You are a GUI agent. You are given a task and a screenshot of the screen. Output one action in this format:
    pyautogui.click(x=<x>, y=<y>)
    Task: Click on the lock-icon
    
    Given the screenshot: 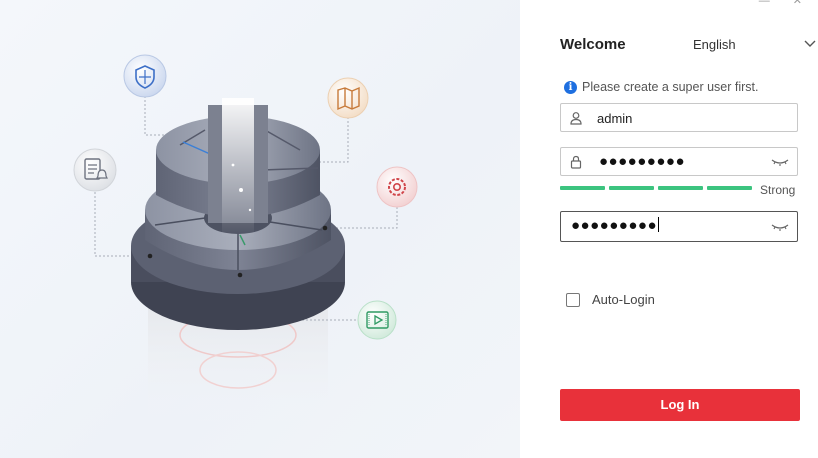 What is the action you would take?
    pyautogui.click(x=576, y=162)
    